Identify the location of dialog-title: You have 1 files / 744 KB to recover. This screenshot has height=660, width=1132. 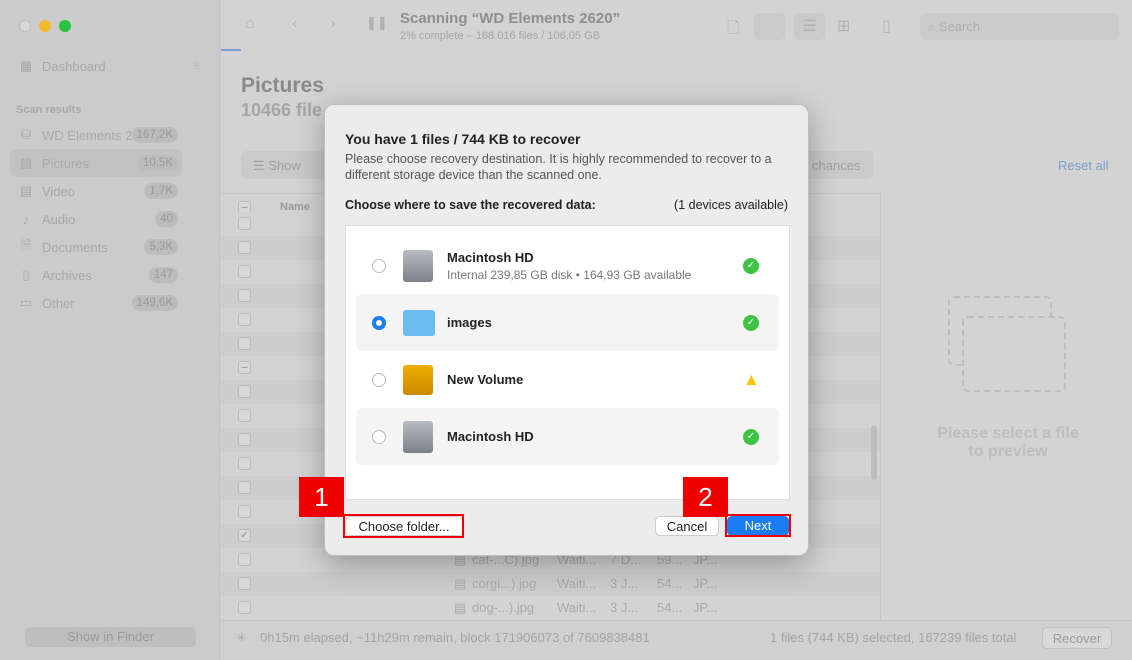
(463, 139).